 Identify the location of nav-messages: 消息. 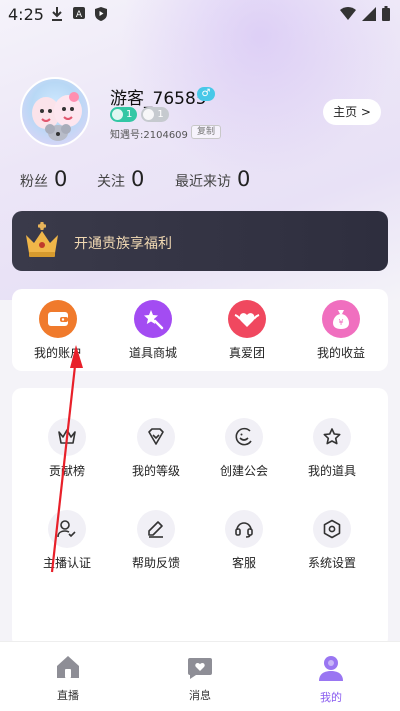
(200, 678).